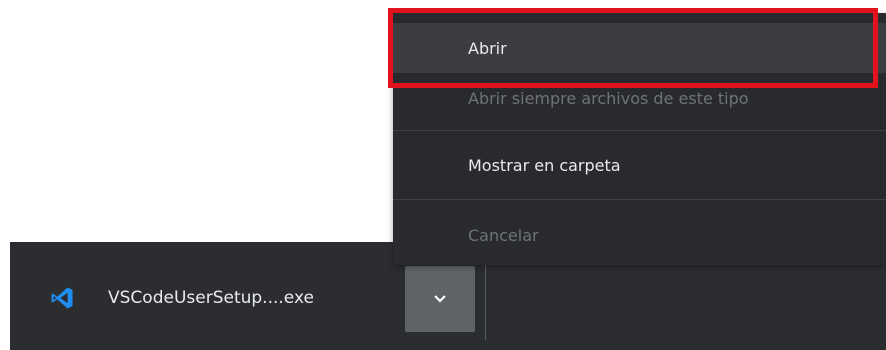  I want to click on menu-item-label: Abrir siempre archivos de este tipo, so click(608, 98).